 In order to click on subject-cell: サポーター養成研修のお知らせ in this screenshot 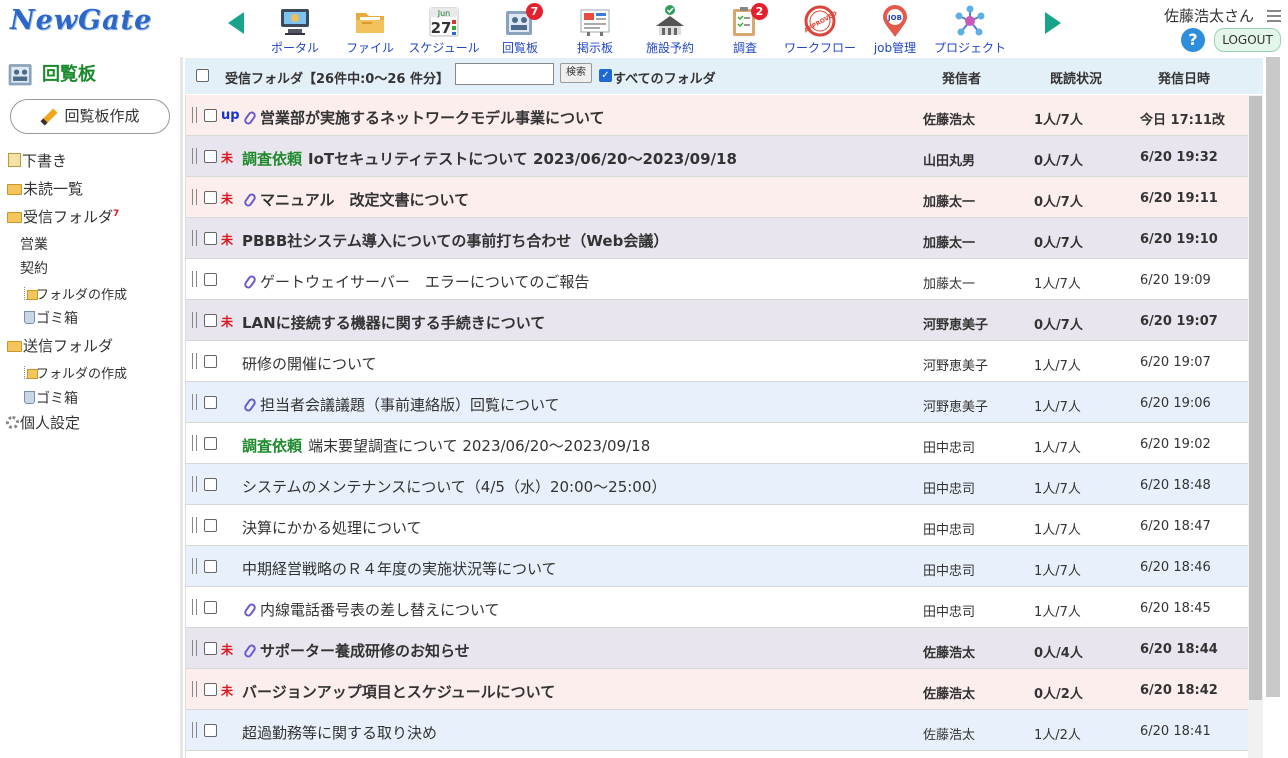, I will do `click(577, 650)`.